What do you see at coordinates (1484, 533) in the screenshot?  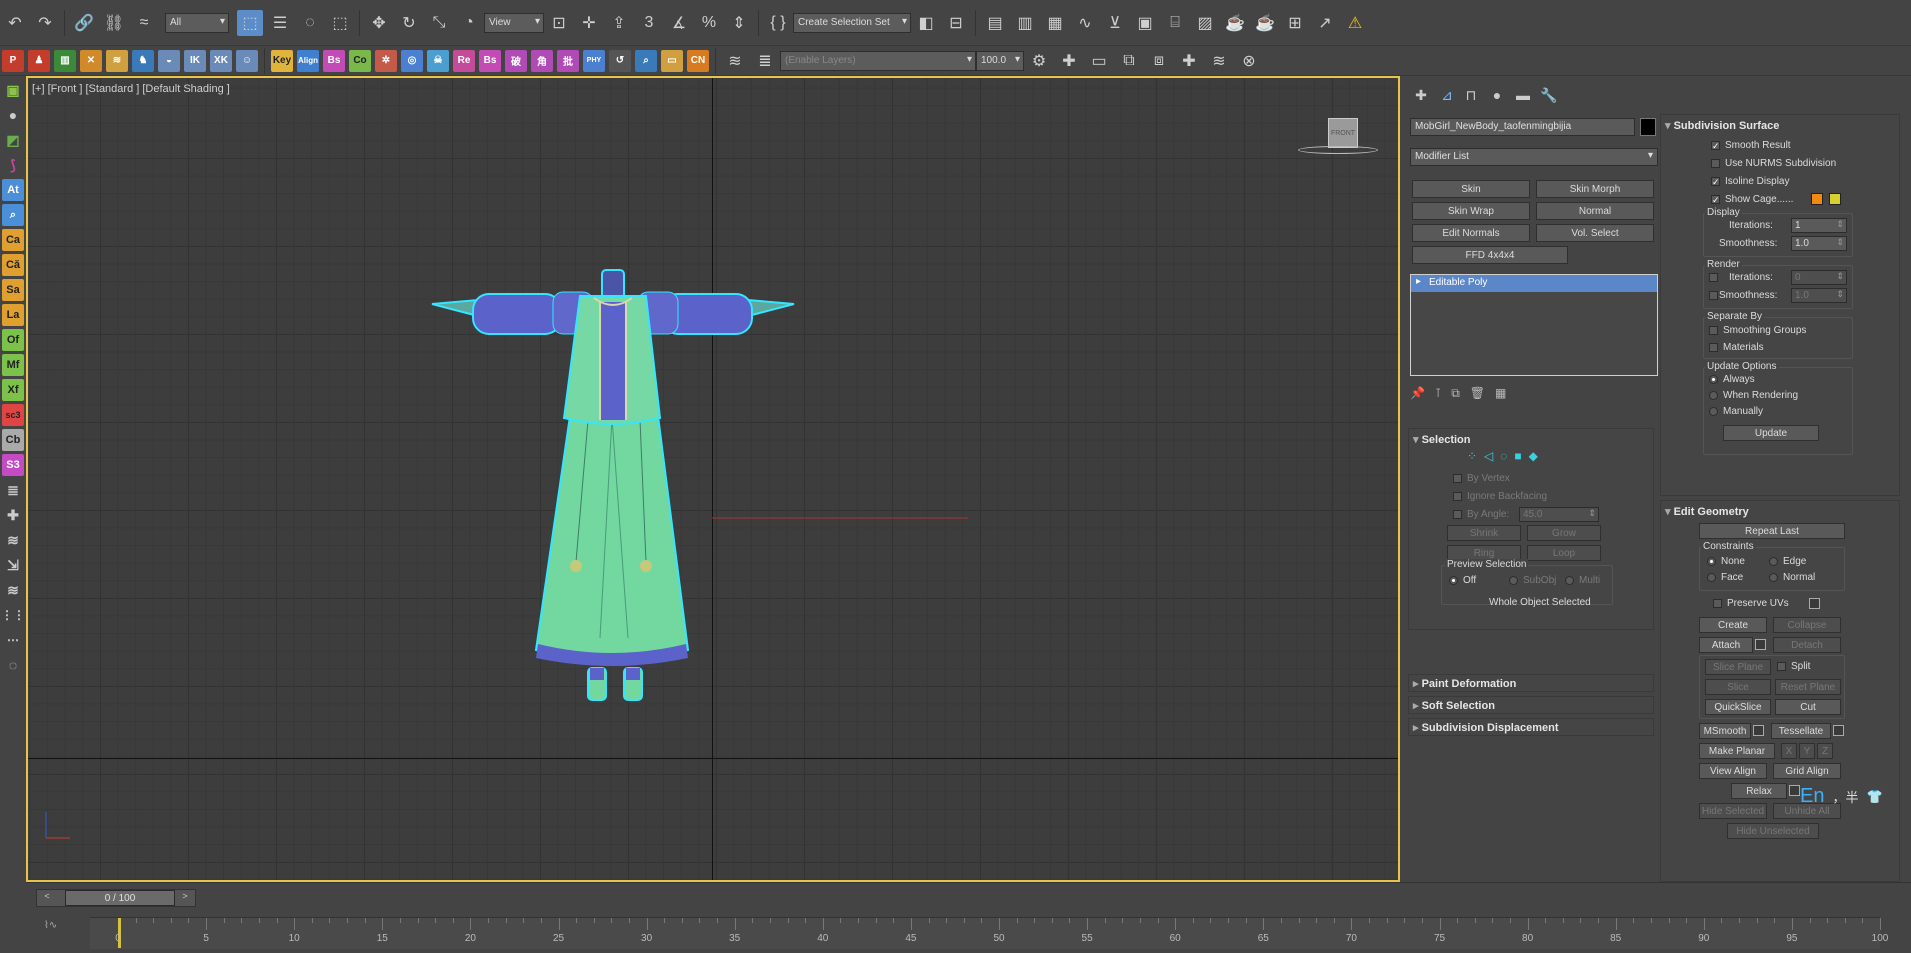 I see `shrink-button: Shrink` at bounding box center [1484, 533].